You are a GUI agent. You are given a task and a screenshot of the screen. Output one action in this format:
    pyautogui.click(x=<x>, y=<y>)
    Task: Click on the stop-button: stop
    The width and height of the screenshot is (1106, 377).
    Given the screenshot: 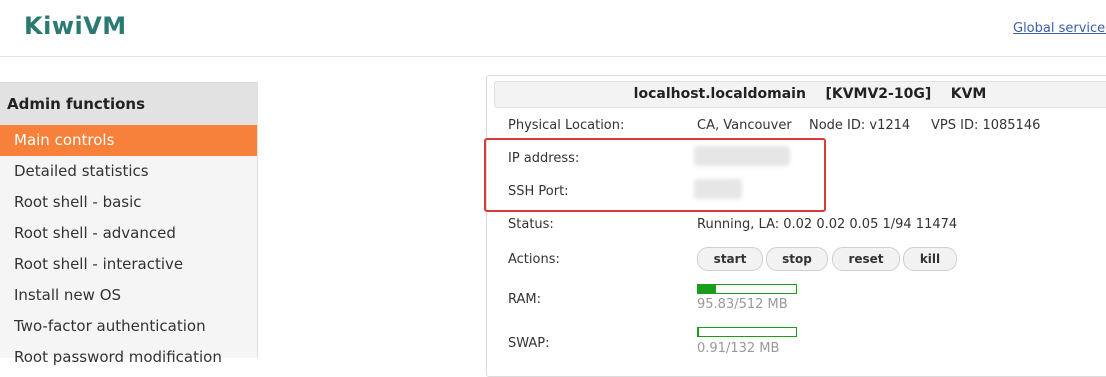 What is the action you would take?
    pyautogui.click(x=797, y=259)
    